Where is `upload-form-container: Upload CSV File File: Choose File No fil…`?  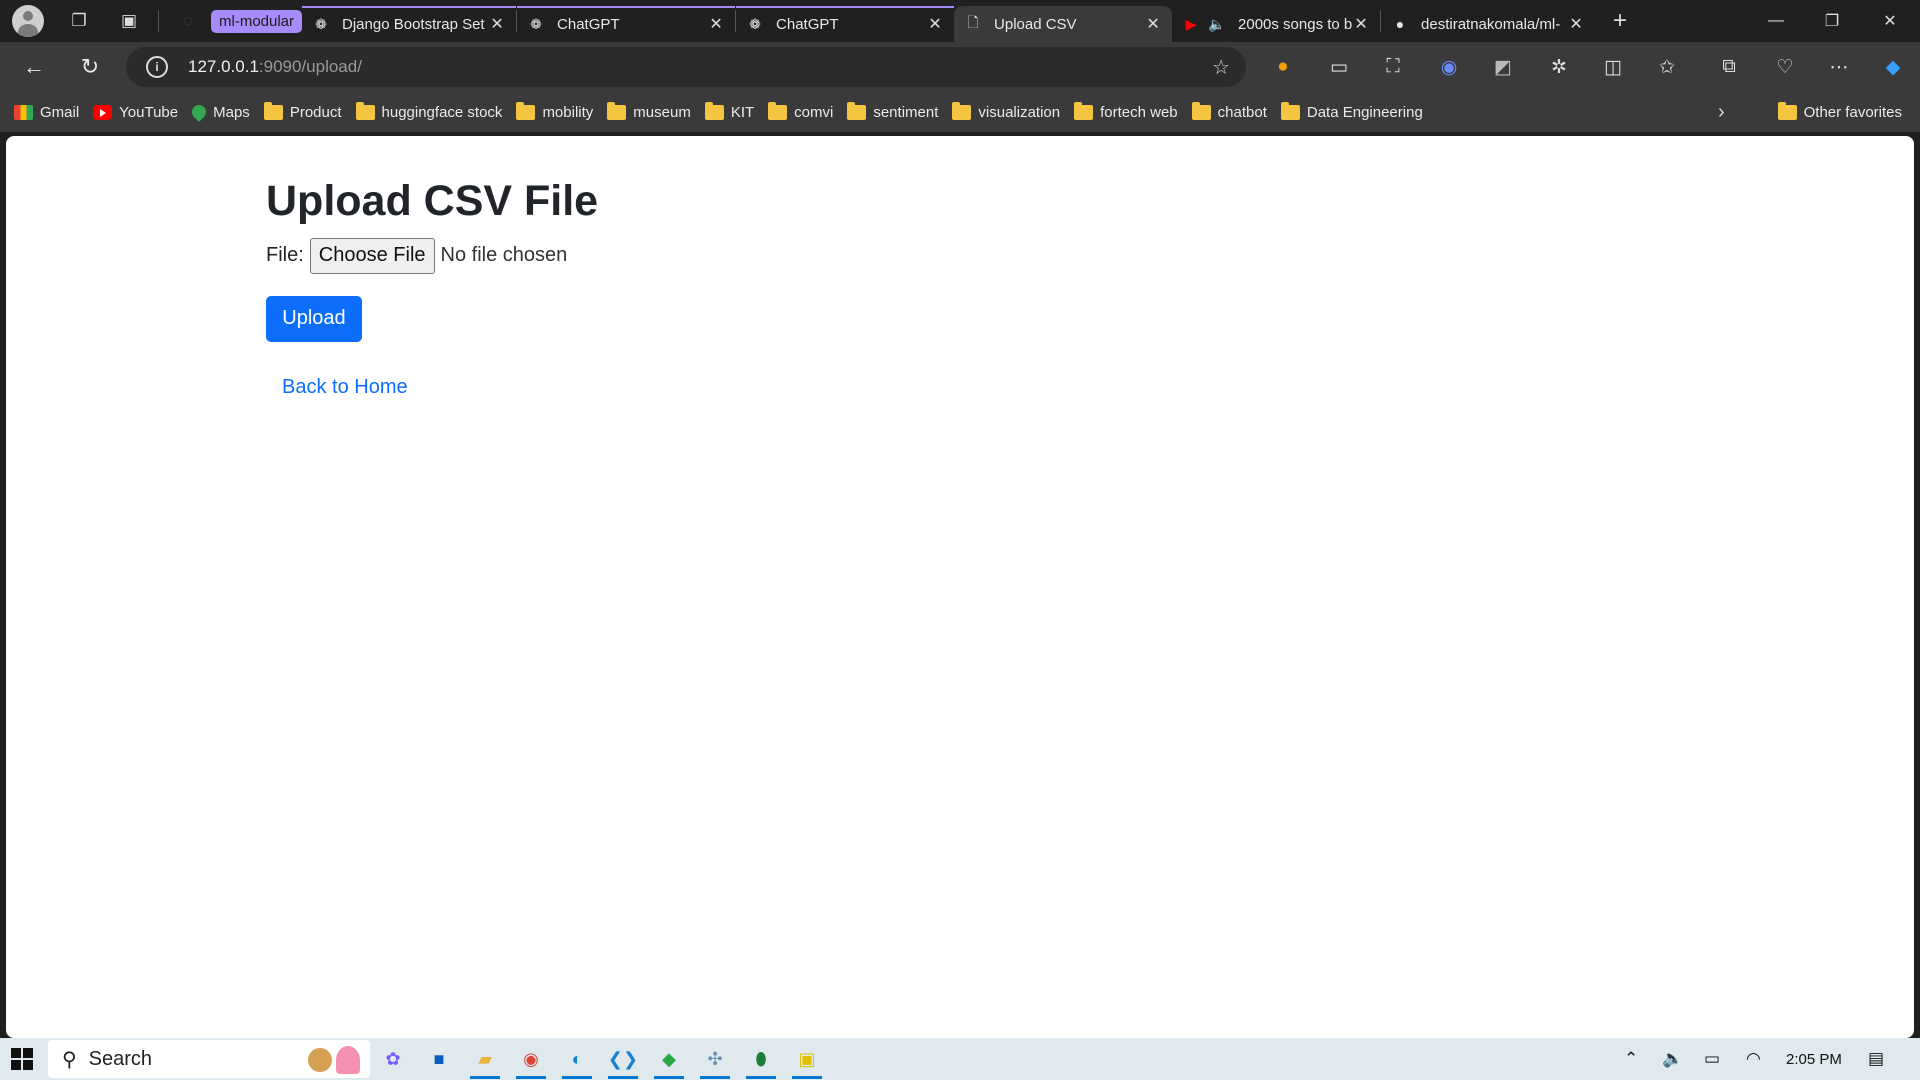
upload-form-container: Upload CSV File File: Choose File No fil… is located at coordinates (432, 287).